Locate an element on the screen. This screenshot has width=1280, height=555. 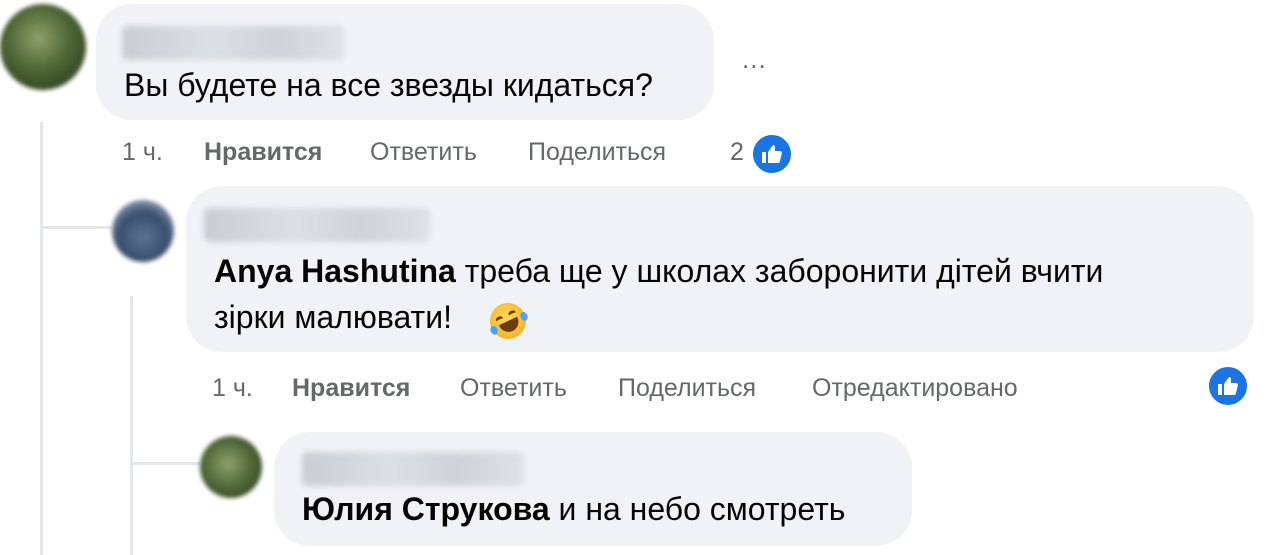
comment-text-body: и на небо смотреть is located at coordinates (697, 509).